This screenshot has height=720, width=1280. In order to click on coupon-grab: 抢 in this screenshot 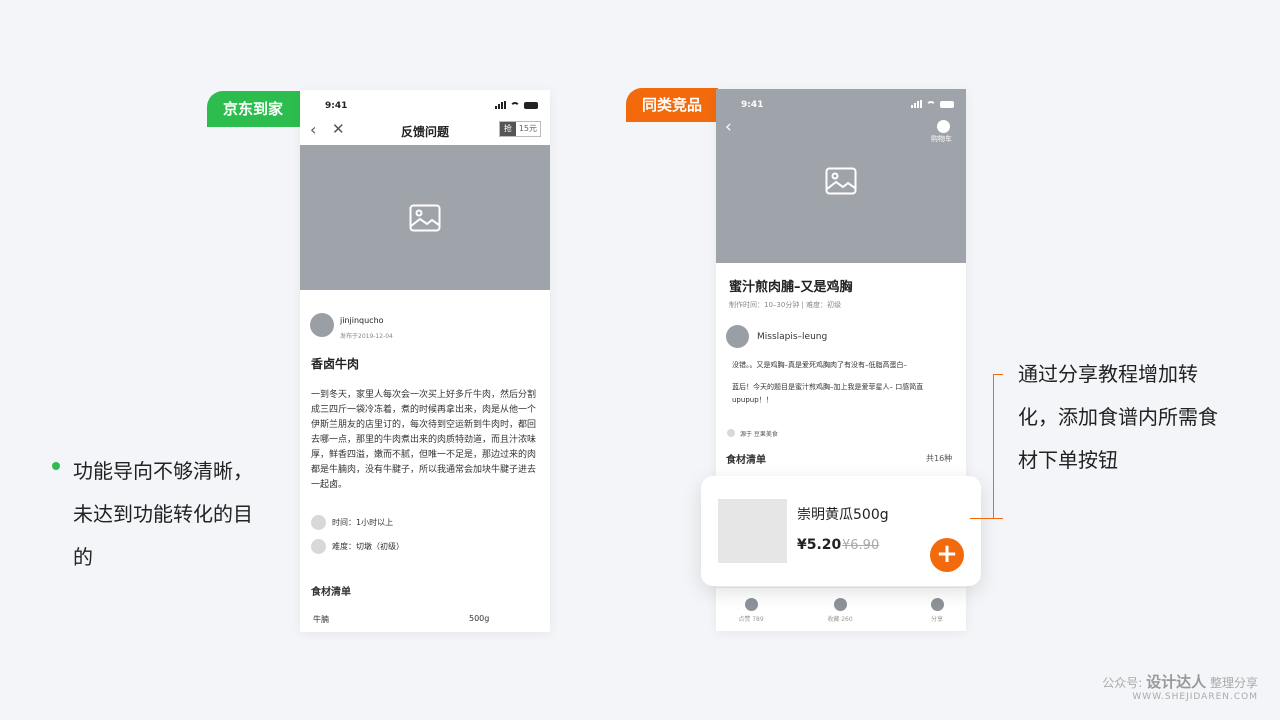, I will do `click(507, 129)`.